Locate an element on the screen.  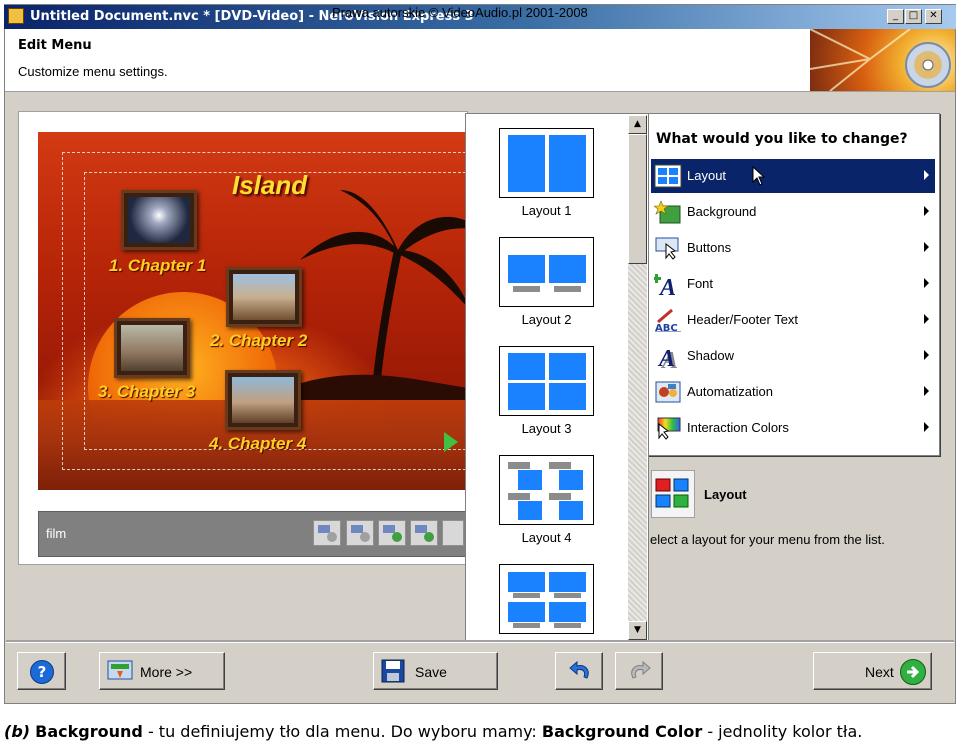
menu-item-header-footer-text: ABC Header/Footer Text is located at coordinates (793, 320).